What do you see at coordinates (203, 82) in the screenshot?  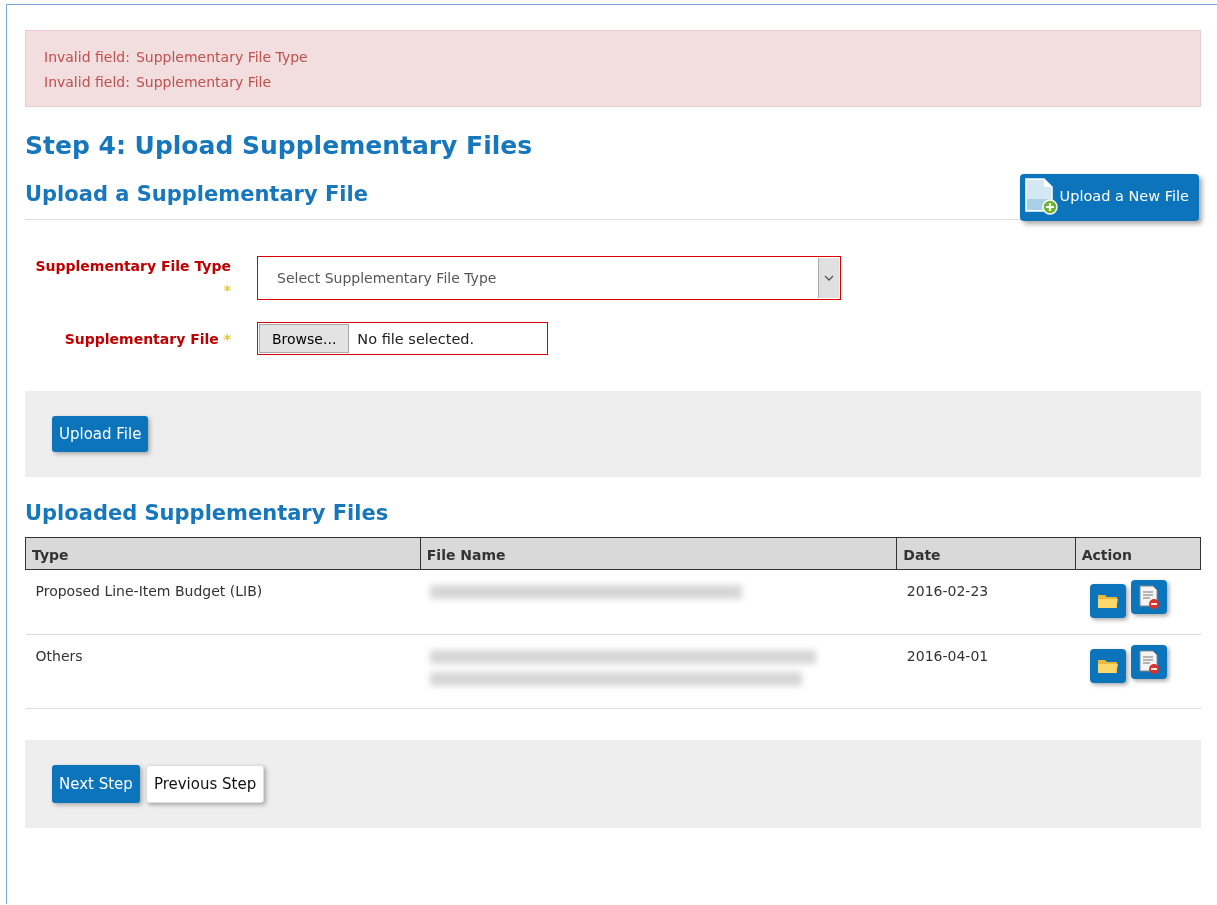 I see `error-field: Supplementary File` at bounding box center [203, 82].